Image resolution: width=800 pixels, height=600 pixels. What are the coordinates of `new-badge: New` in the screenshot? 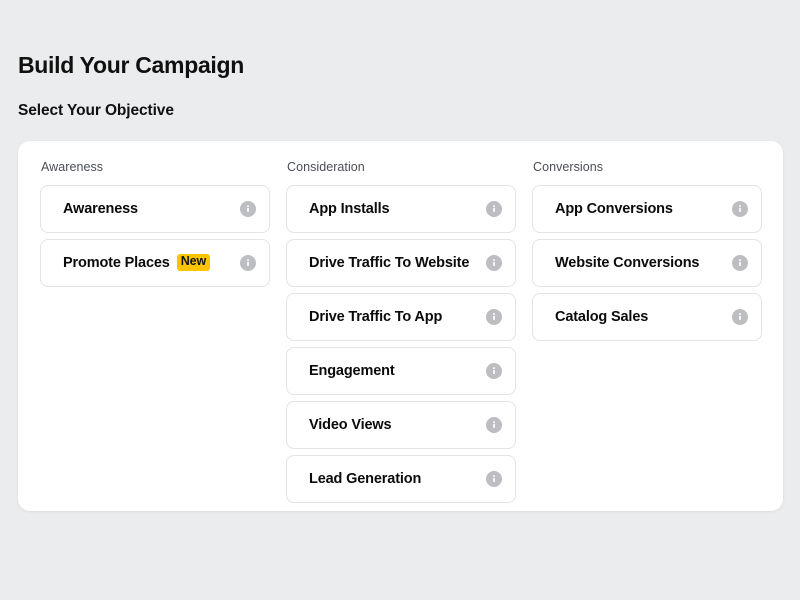 It's located at (193, 262).